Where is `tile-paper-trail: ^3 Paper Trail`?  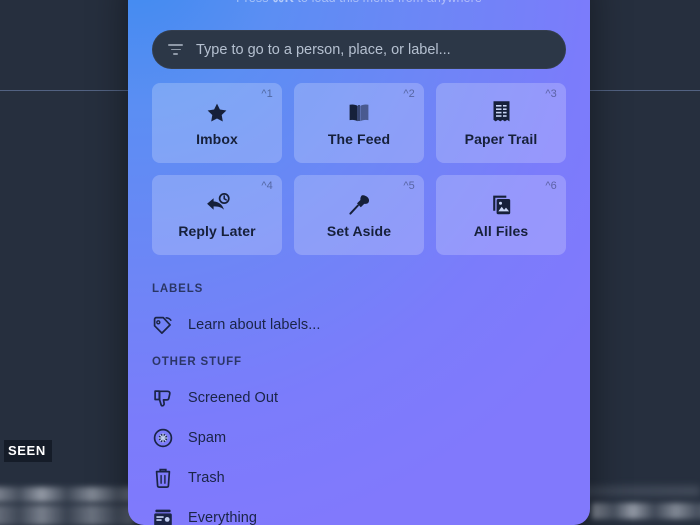 tile-paper-trail: ^3 Paper Trail is located at coordinates (501, 123).